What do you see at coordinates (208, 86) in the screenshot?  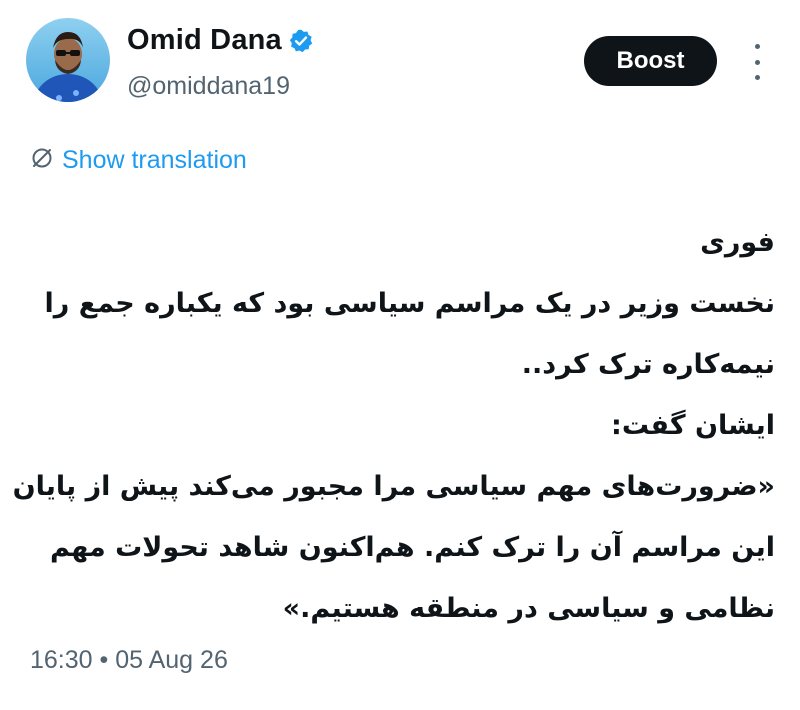 I see `user-handle: @omiddana19` at bounding box center [208, 86].